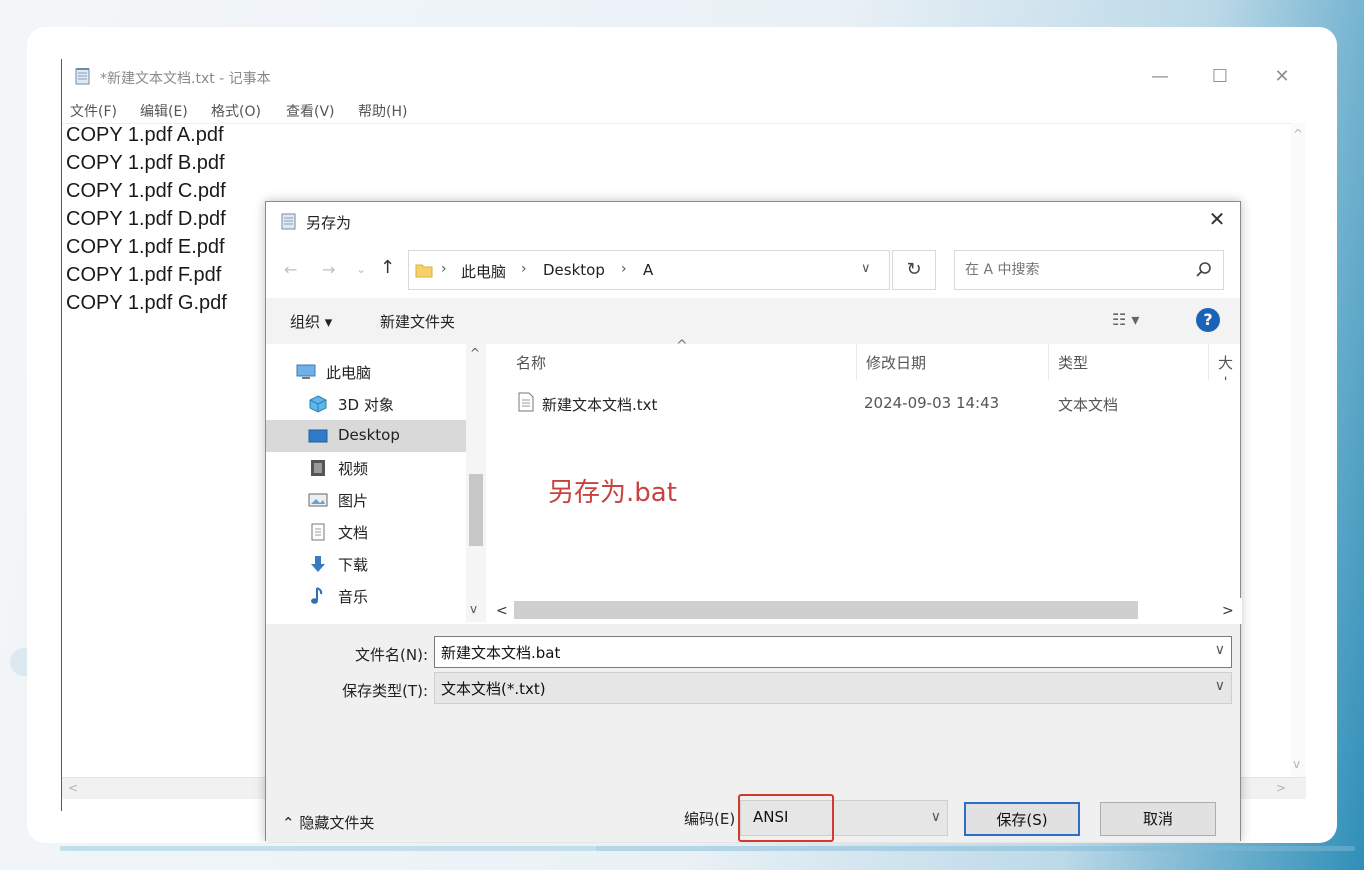 The image size is (1364, 870). Describe the element at coordinates (1208, 320) in the screenshot. I see `help-icon: ?` at that location.